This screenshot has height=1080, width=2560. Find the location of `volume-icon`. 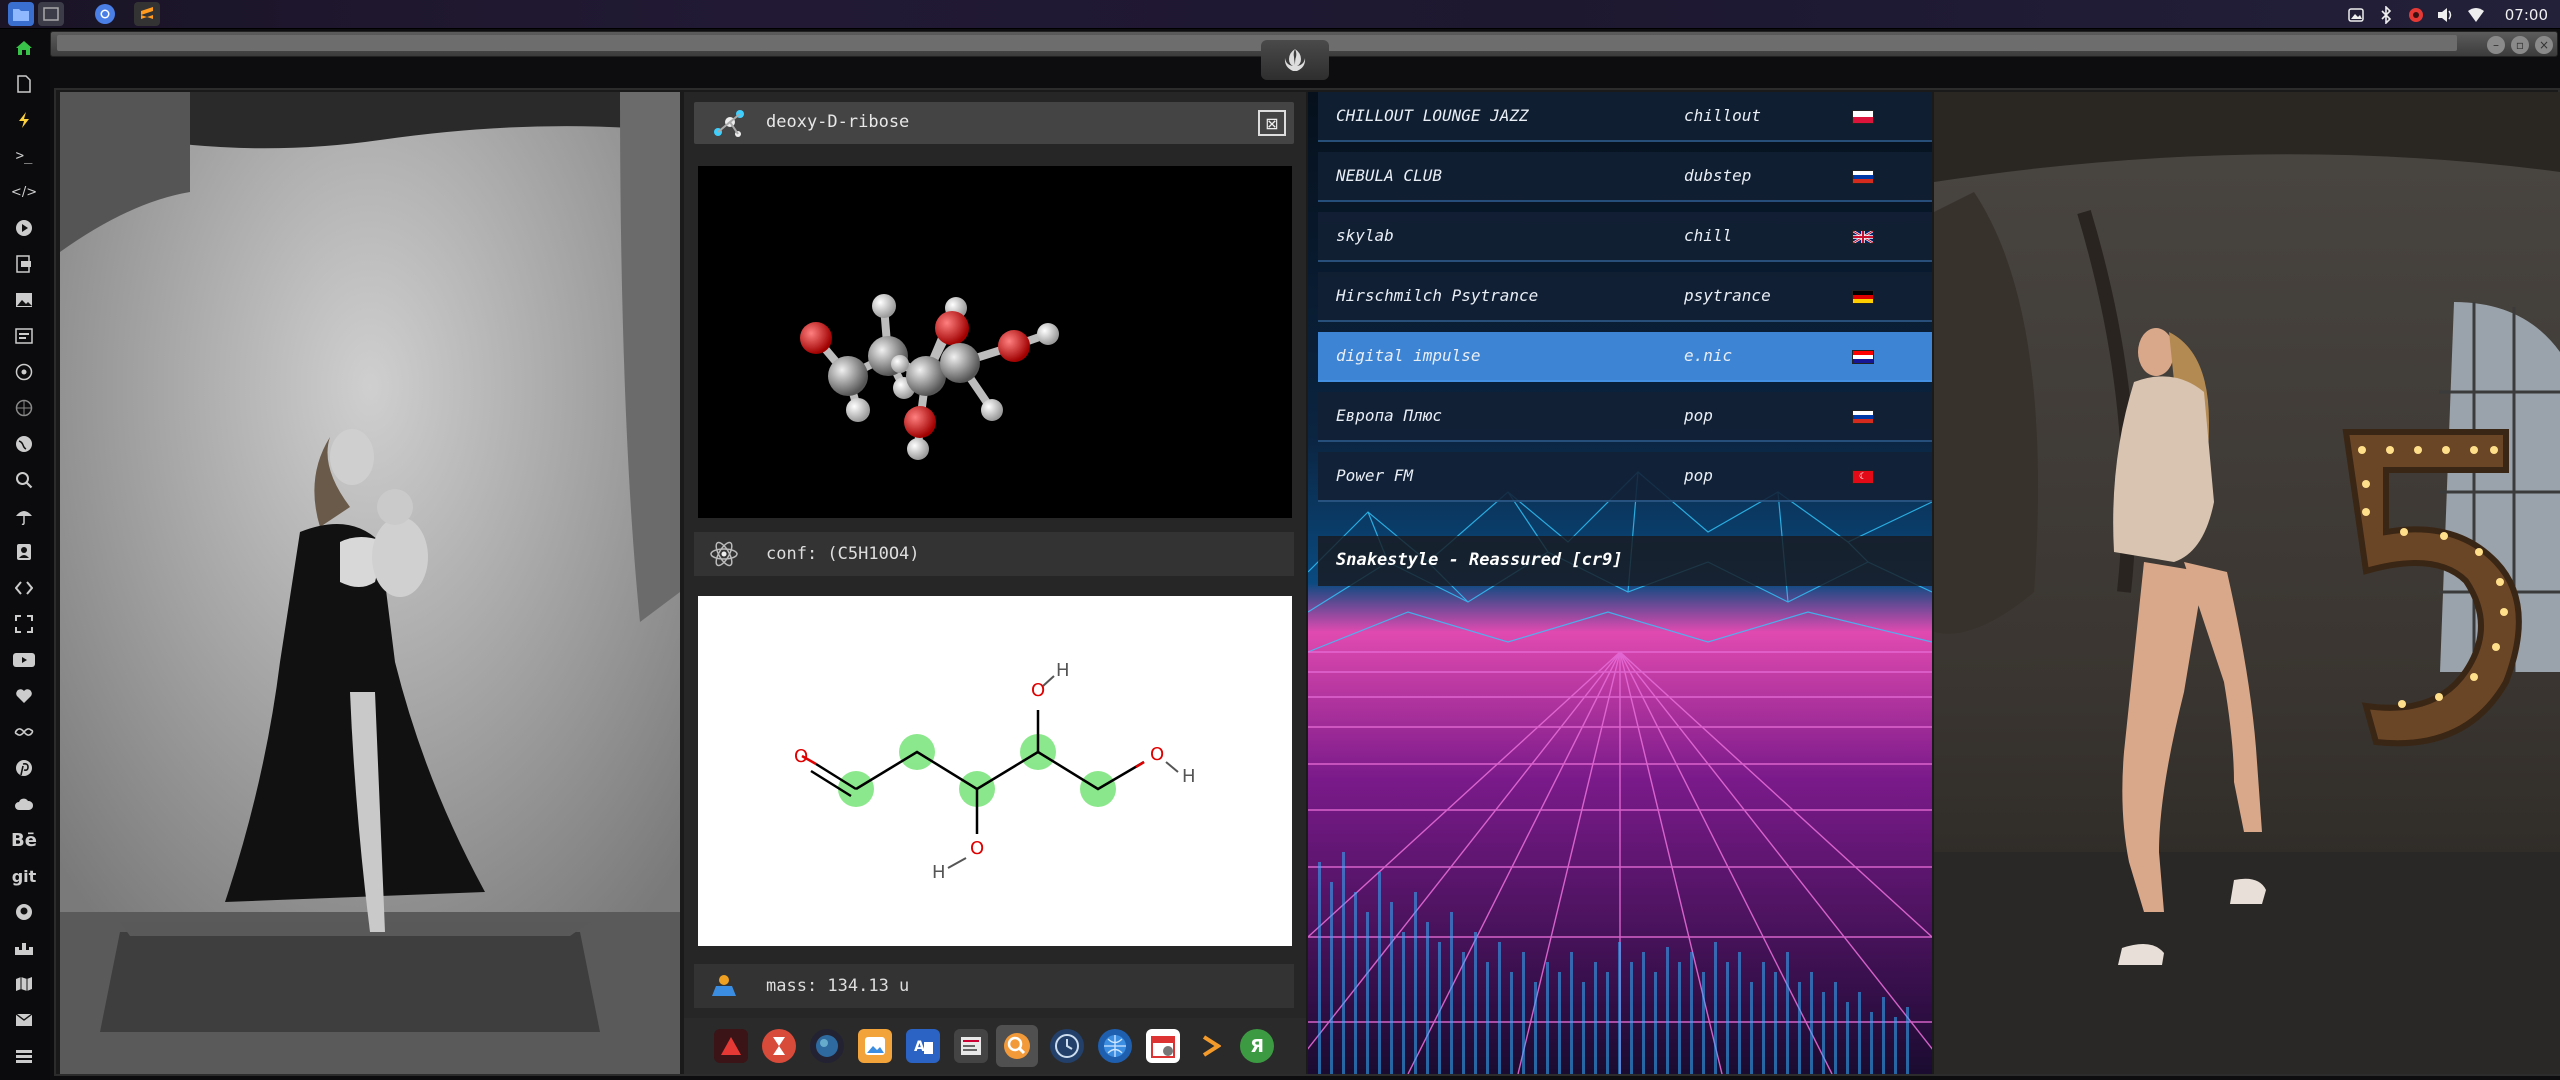

volume-icon is located at coordinates (2446, 15).